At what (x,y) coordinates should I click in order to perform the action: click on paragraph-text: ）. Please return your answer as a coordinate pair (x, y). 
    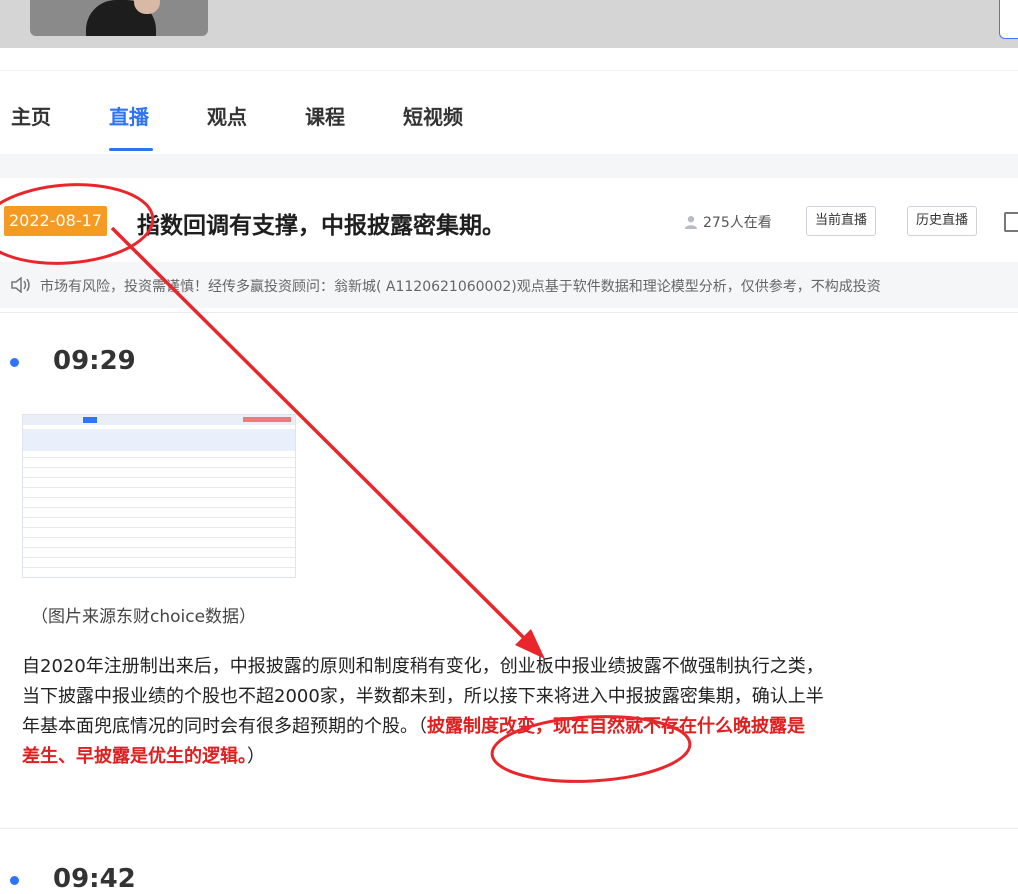
    Looking at the image, I should click on (256, 756).